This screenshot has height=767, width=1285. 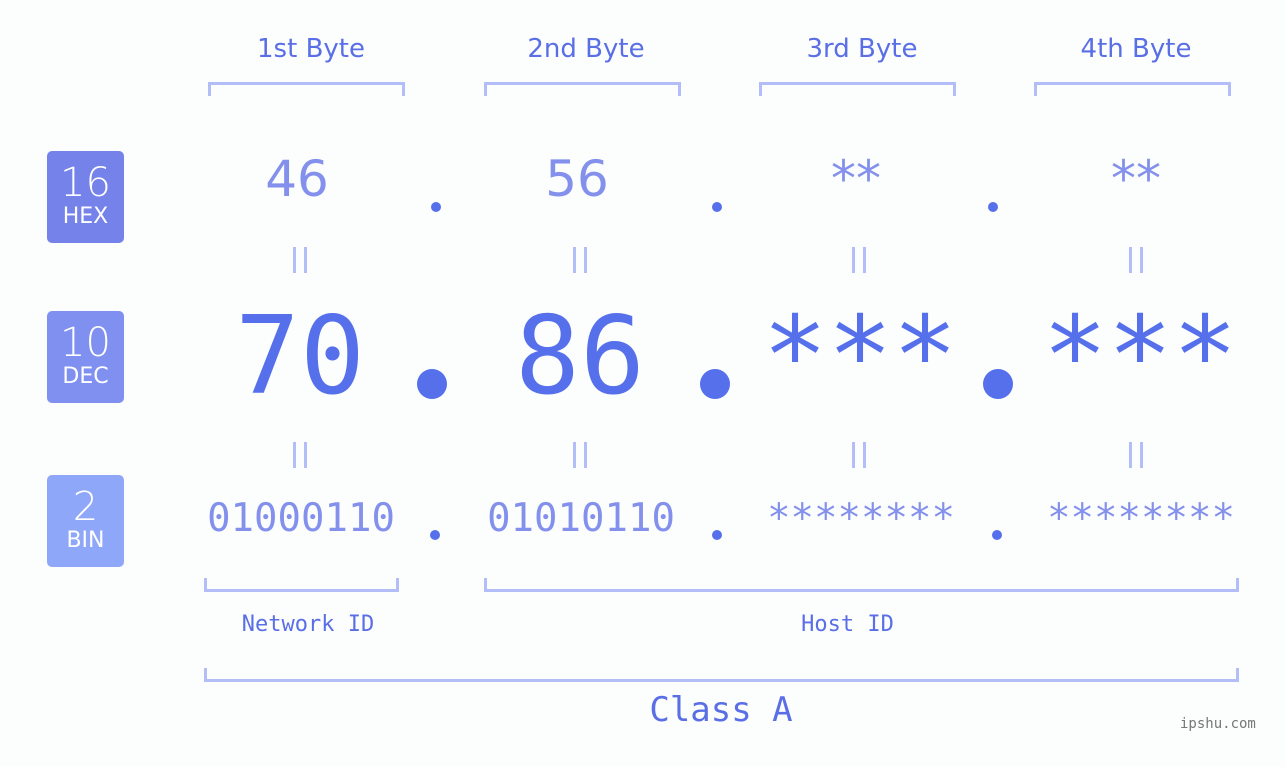 I want to click on dec-badge: 10 DEC, so click(x=85, y=357).